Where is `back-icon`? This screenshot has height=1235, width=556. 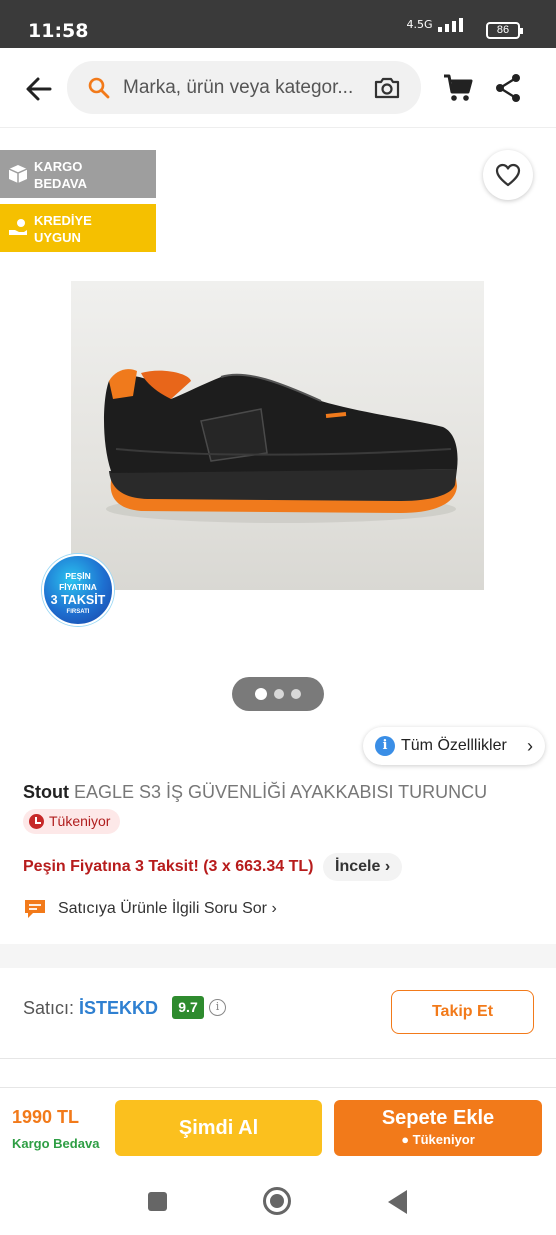 back-icon is located at coordinates (397, 1202).